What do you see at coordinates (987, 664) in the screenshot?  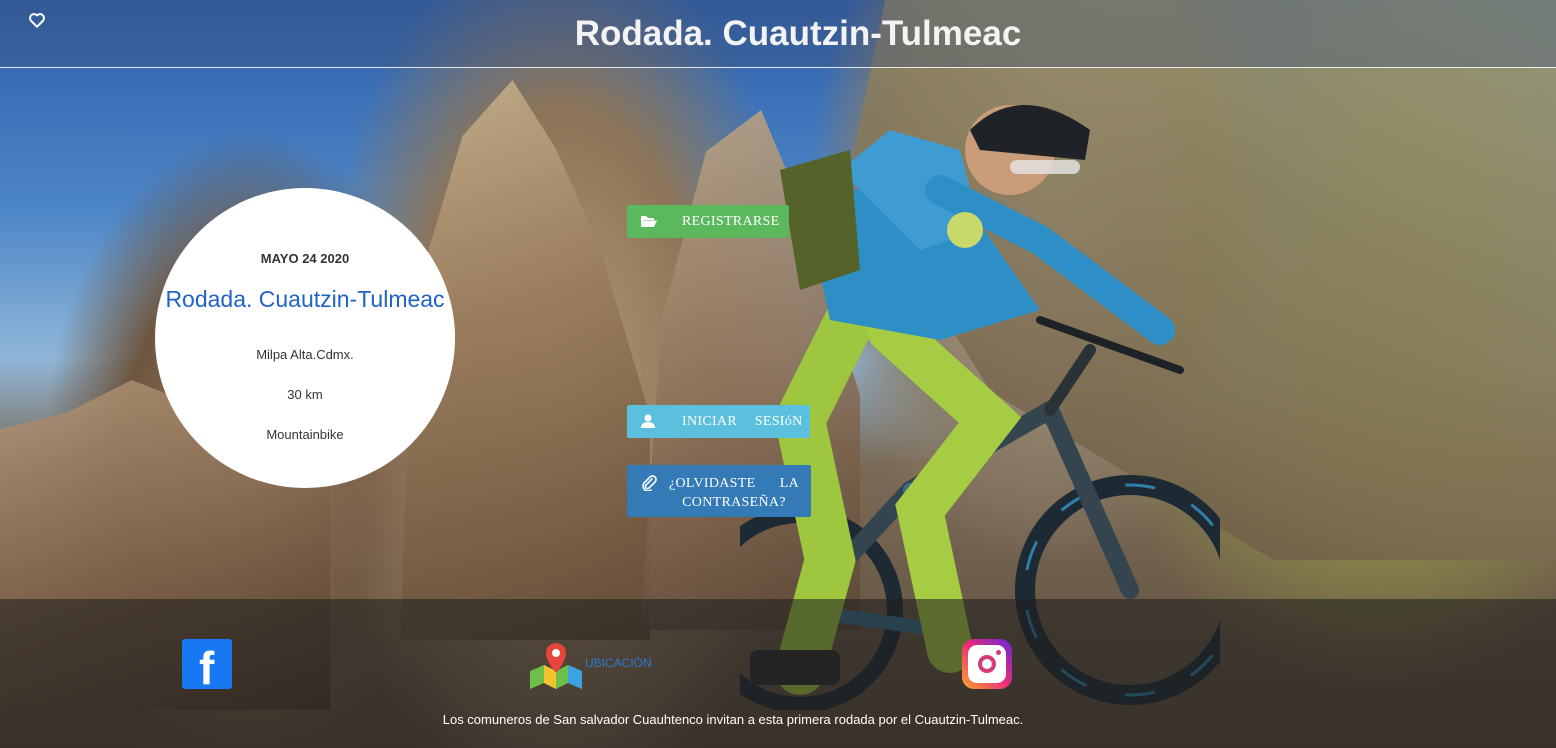 I see `instagram-icon` at bounding box center [987, 664].